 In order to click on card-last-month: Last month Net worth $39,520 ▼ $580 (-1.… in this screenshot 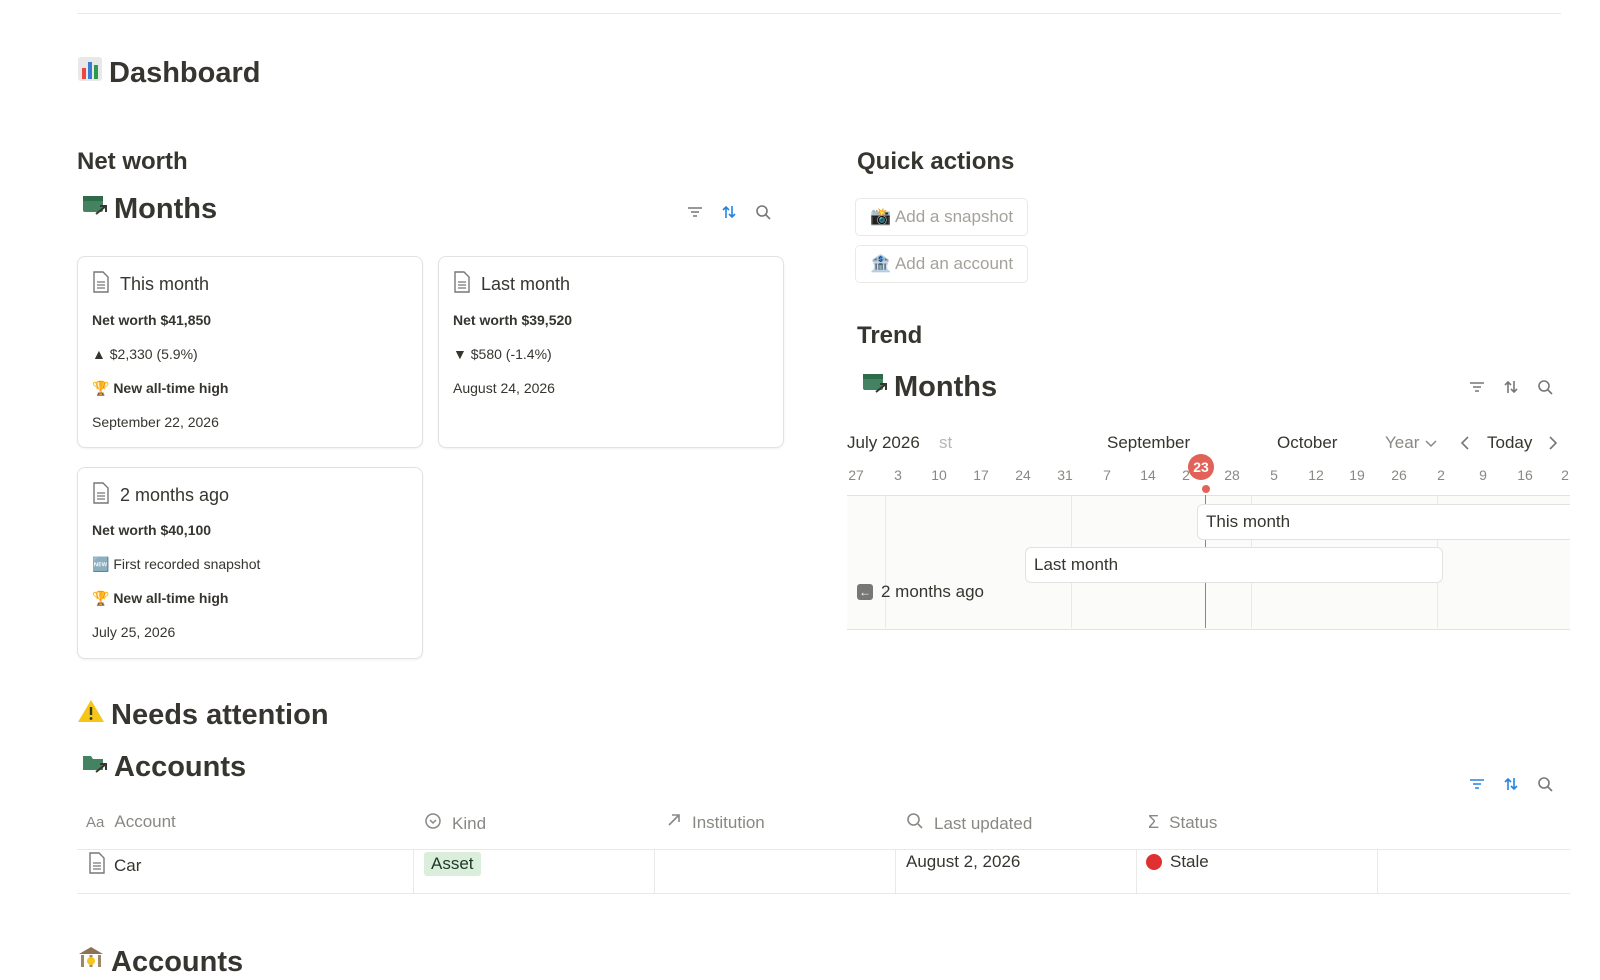, I will do `click(611, 352)`.